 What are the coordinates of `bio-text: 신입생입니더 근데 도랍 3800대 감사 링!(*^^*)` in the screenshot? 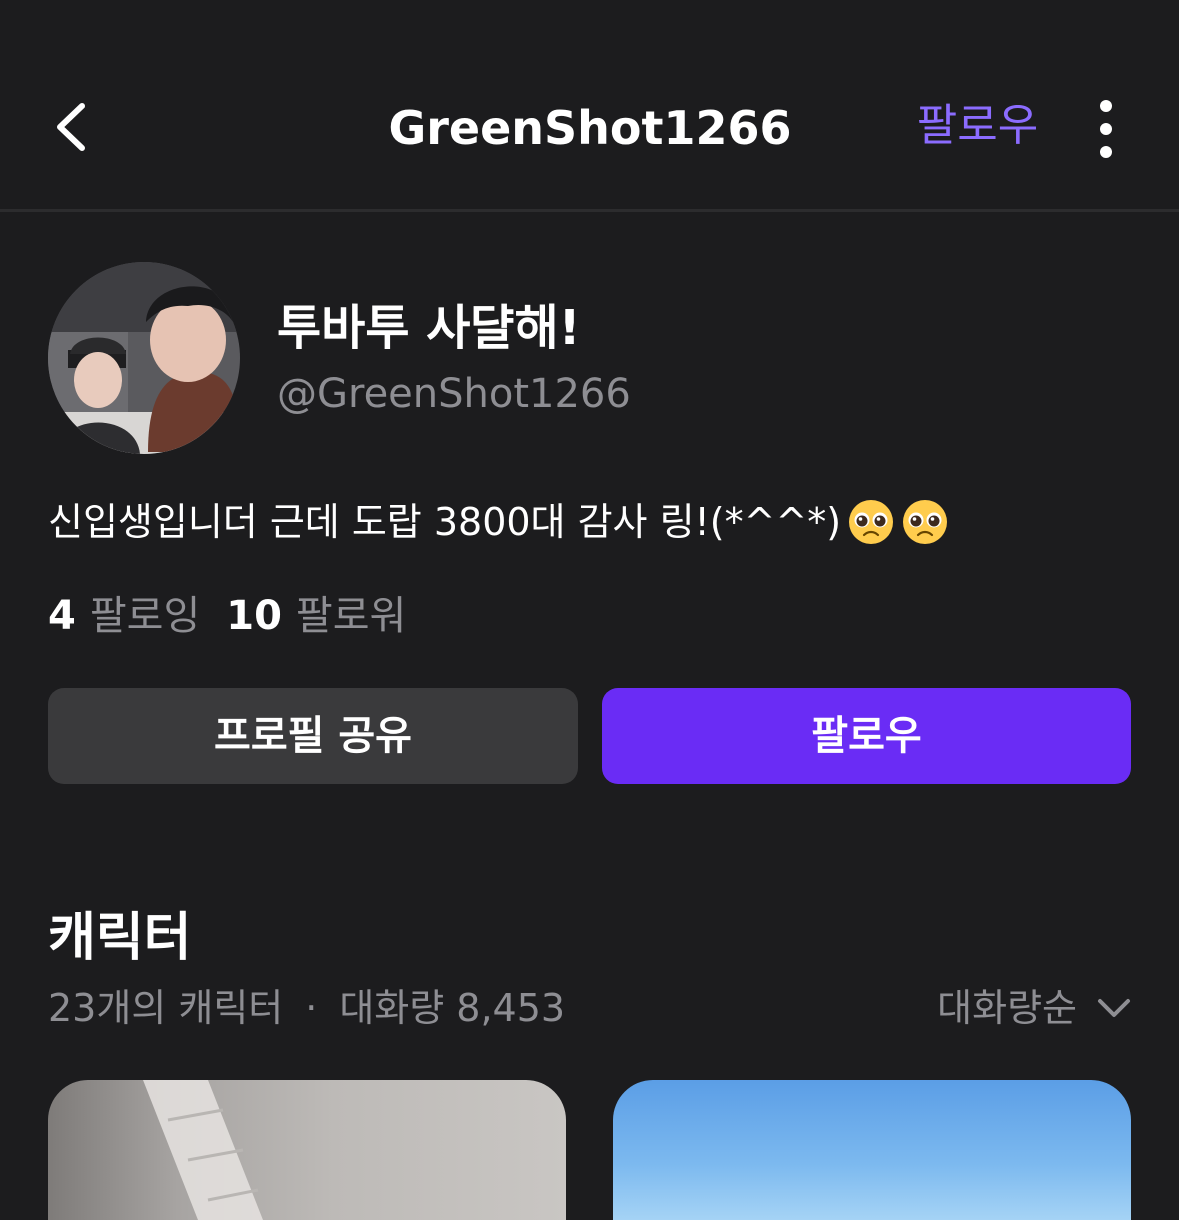 It's located at (445, 522).